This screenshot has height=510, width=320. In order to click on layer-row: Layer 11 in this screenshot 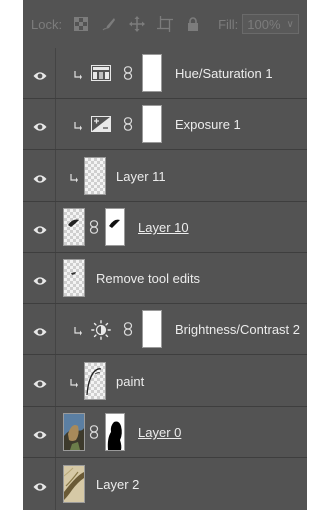, I will do `click(165, 176)`.